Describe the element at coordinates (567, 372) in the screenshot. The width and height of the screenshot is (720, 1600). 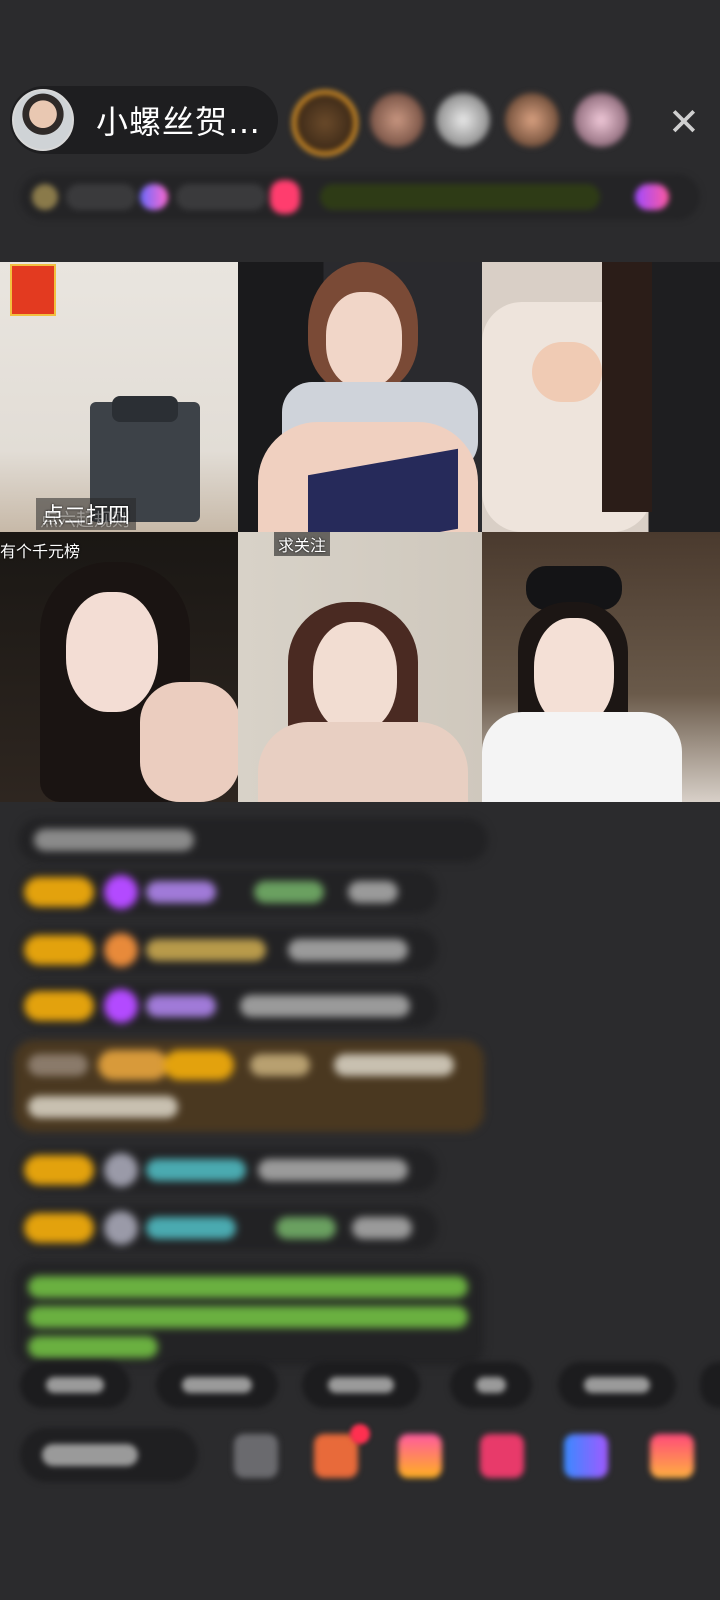
I see `streamer-hand` at that location.